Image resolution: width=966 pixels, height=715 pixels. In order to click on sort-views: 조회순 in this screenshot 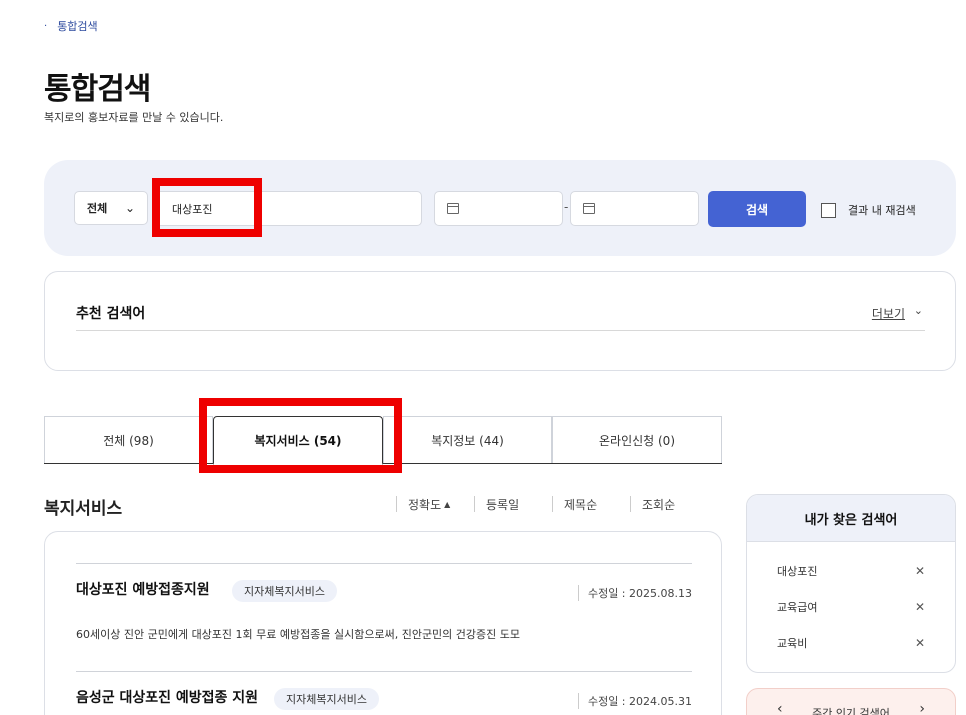, I will do `click(660, 504)`.